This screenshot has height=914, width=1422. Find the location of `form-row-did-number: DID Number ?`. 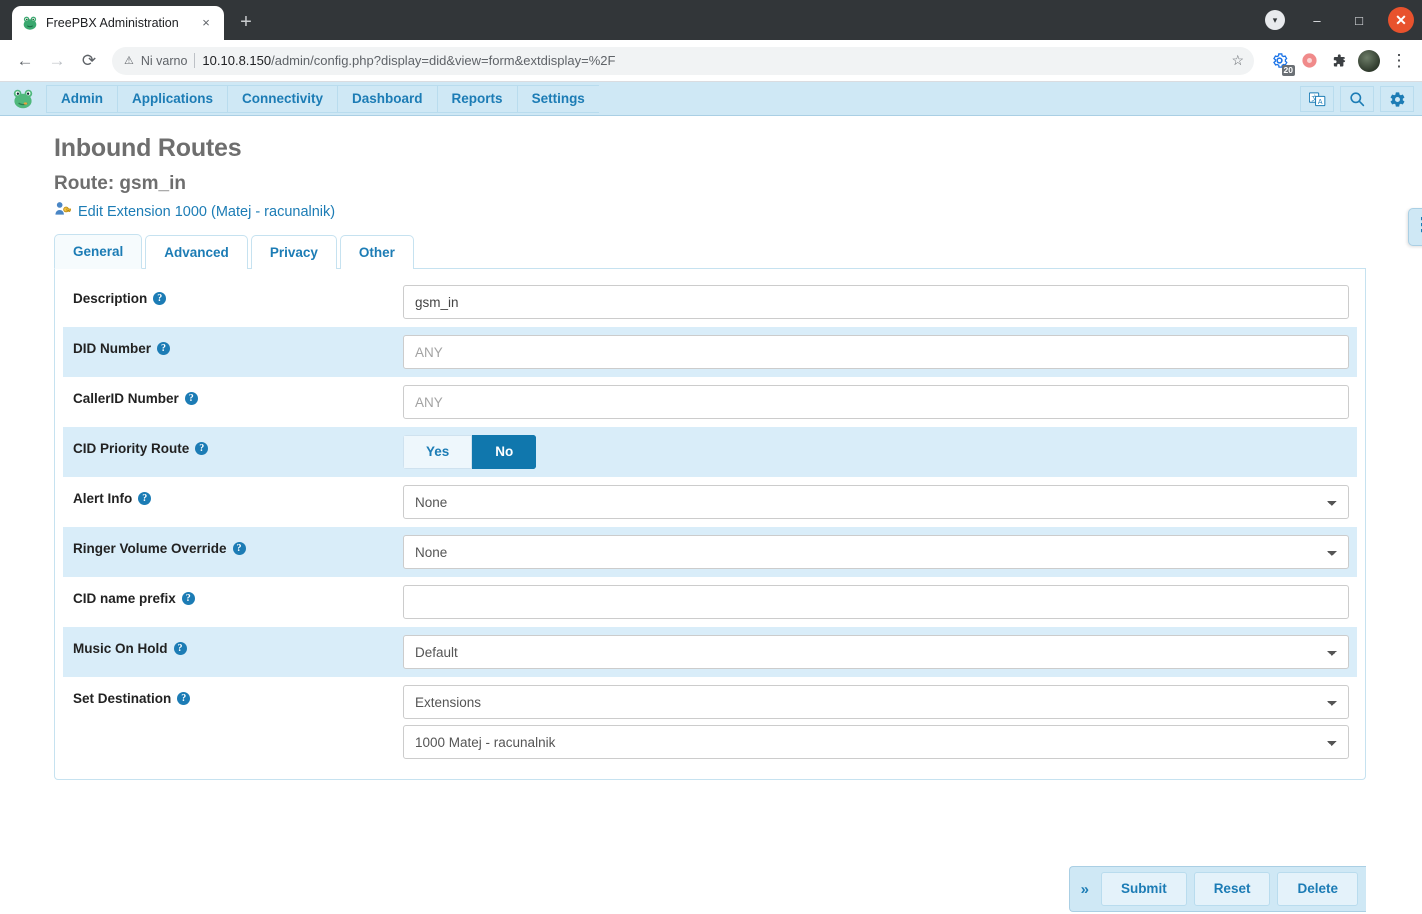

form-row-did-number: DID Number ? is located at coordinates (710, 352).